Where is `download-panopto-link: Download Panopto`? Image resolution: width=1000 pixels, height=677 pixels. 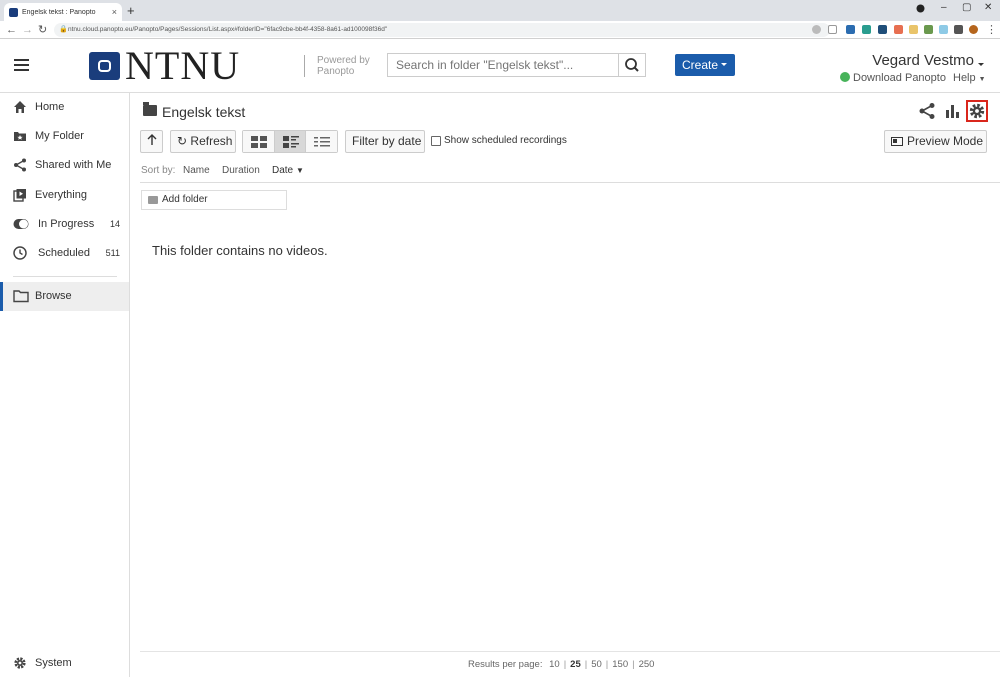 download-panopto-link: Download Panopto is located at coordinates (893, 78).